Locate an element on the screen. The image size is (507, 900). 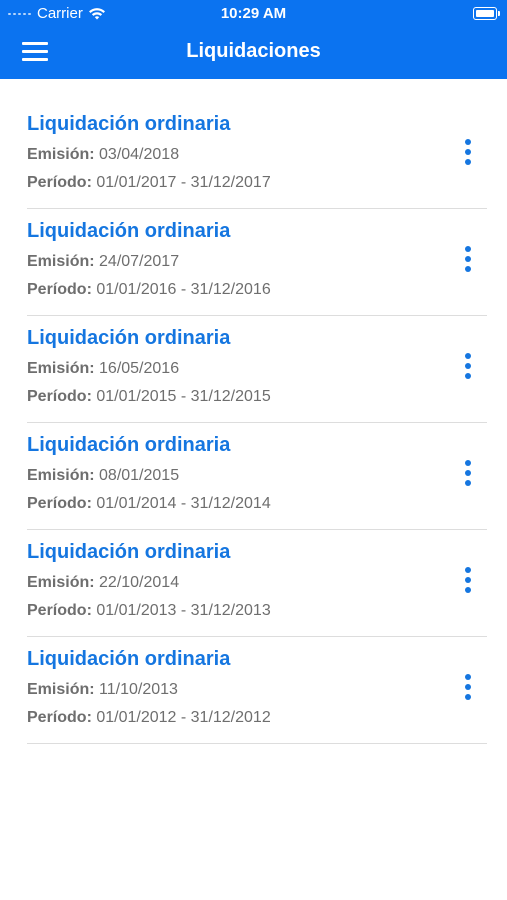
item-emision: Emisión: 03/04/2018 is located at coordinates (103, 155).